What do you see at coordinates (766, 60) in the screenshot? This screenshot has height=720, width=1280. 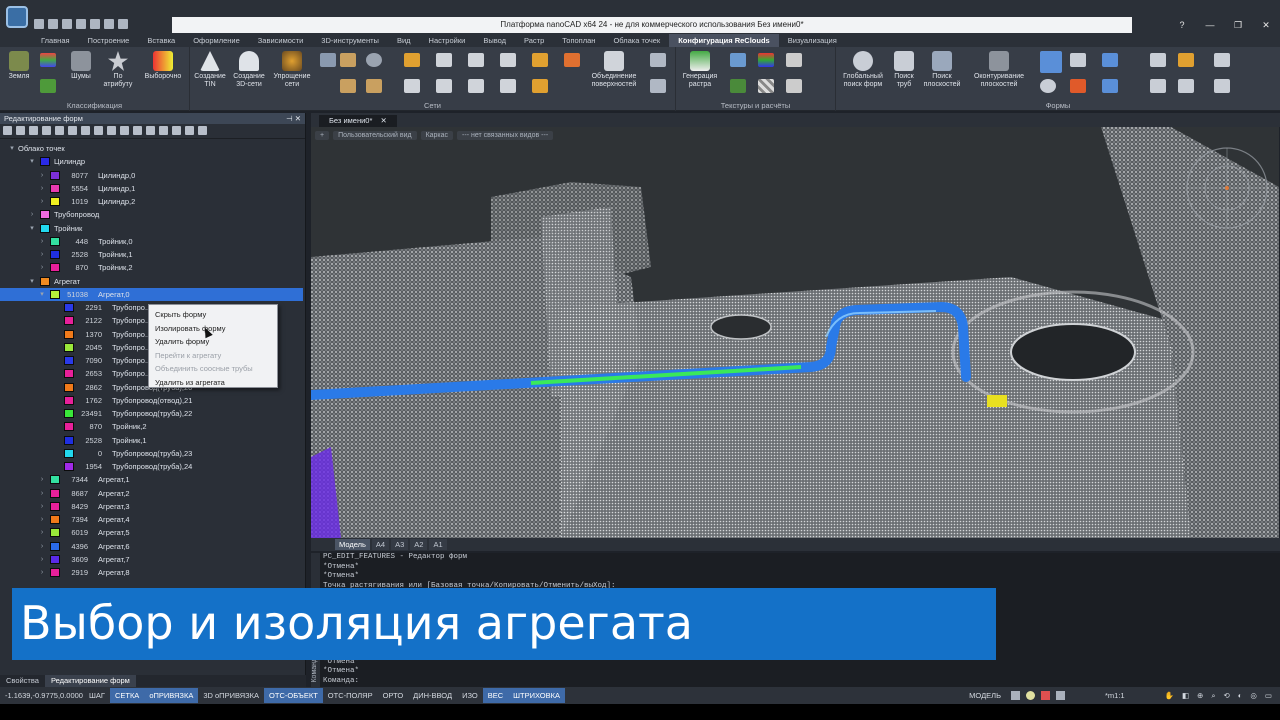 I see `heatmap-icon` at bounding box center [766, 60].